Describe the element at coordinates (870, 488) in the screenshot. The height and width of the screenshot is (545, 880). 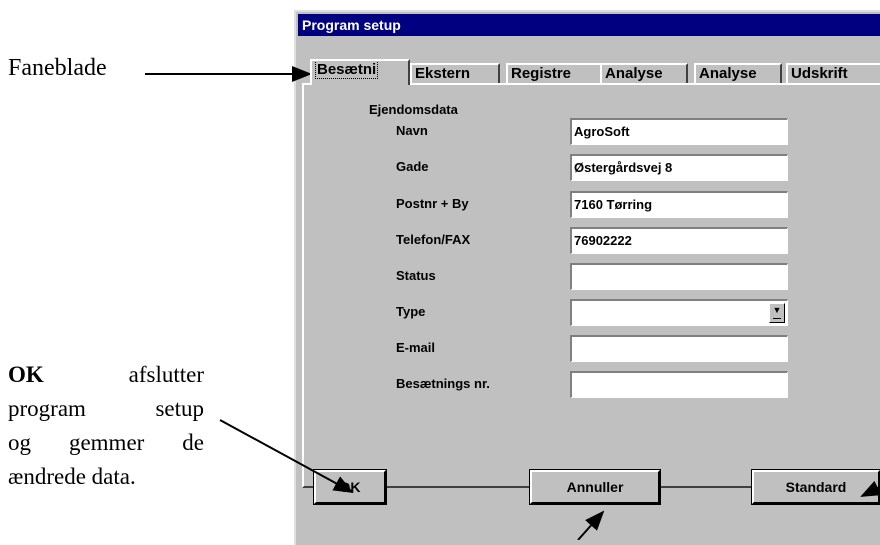
I see `arrow-standard` at that location.